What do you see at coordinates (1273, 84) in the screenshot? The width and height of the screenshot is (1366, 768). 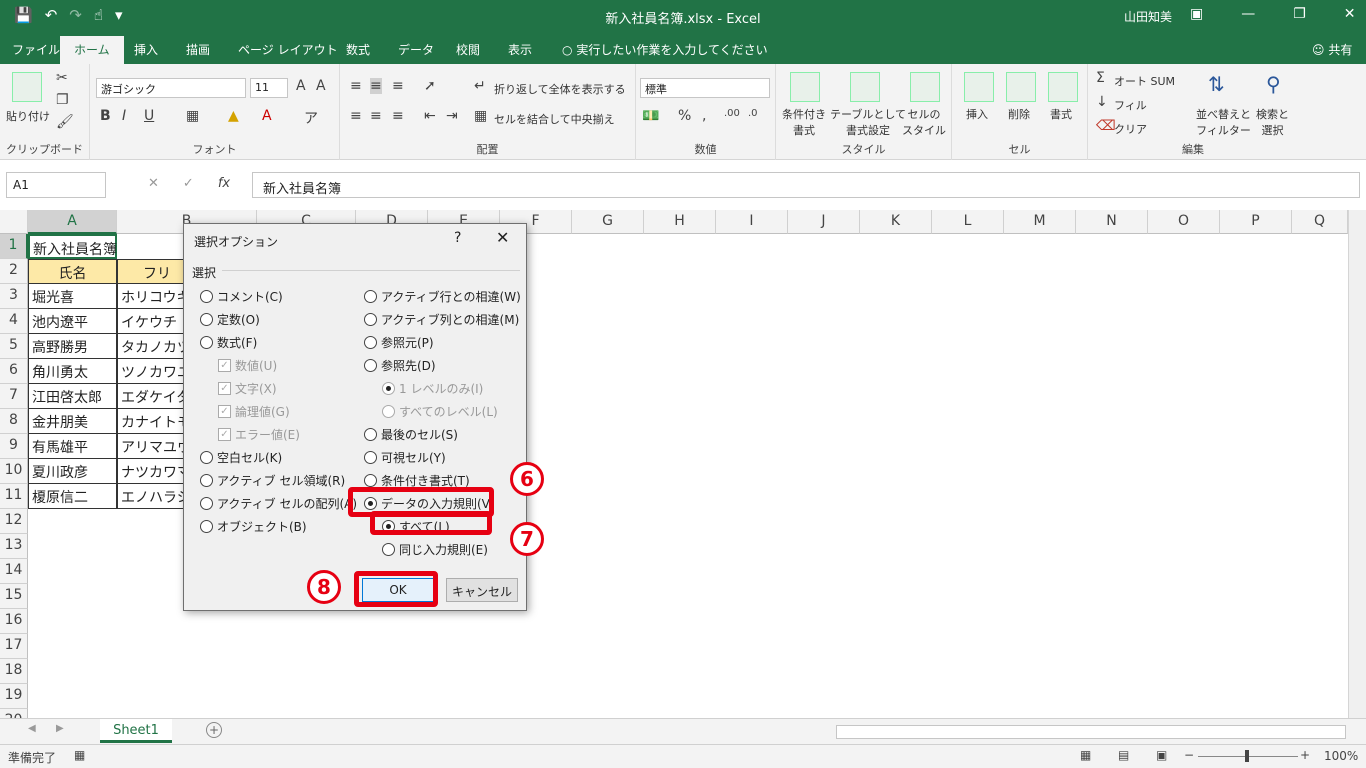 I see `find-icon: ⚲` at bounding box center [1273, 84].